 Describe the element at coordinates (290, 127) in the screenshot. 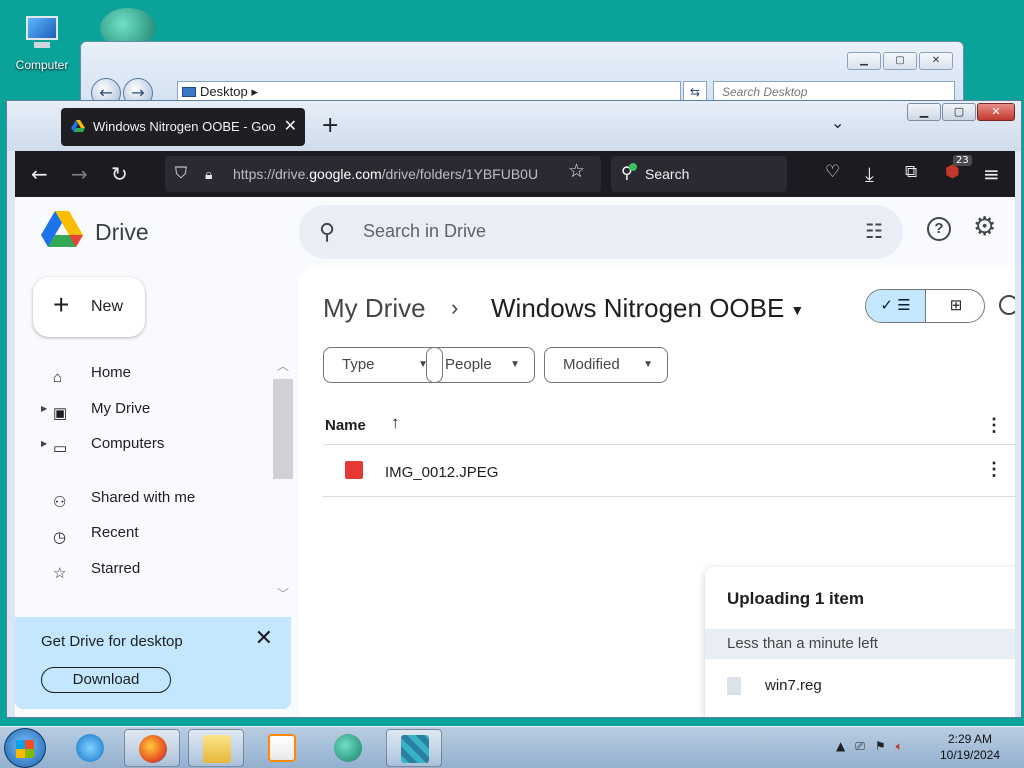

I see `tab-close-icon: ✕` at that location.